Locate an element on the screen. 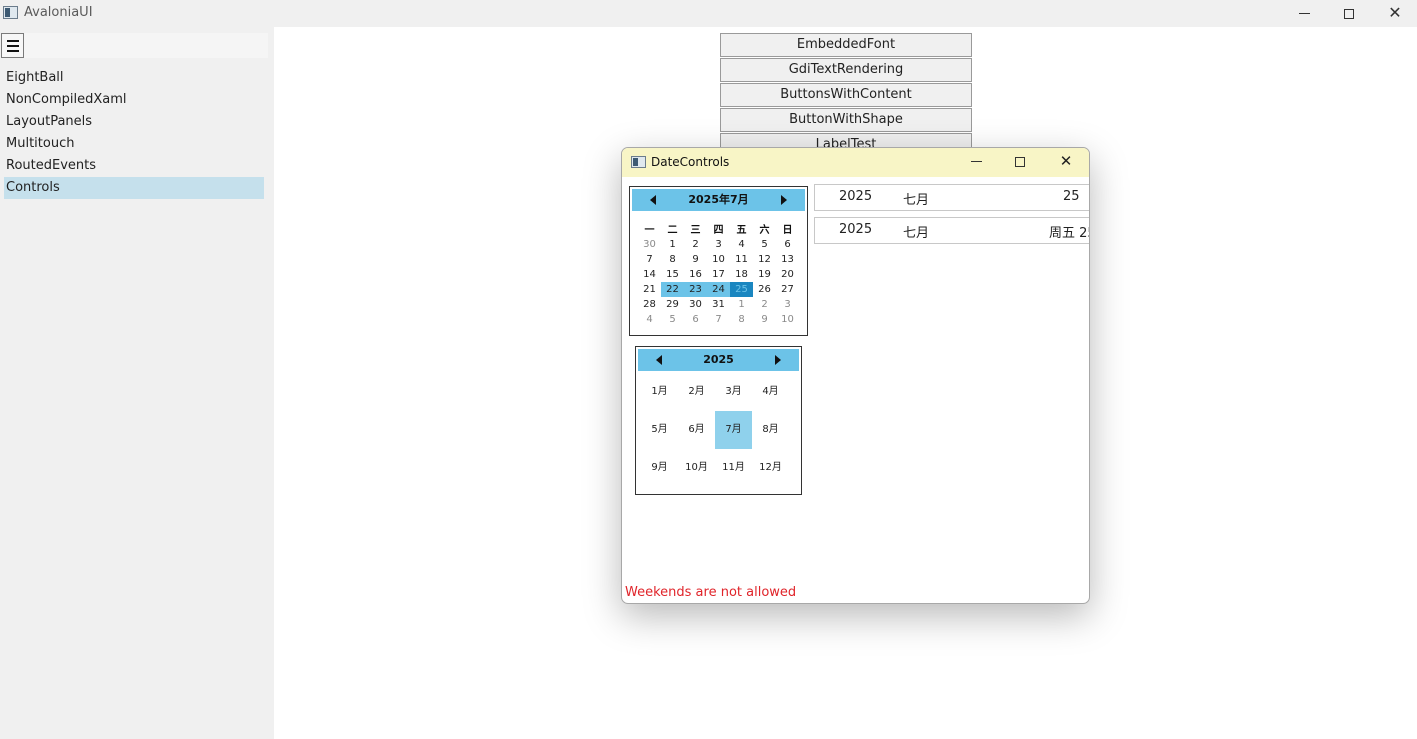 This screenshot has height=739, width=1417. day-cell: 20 is located at coordinates (787, 274).